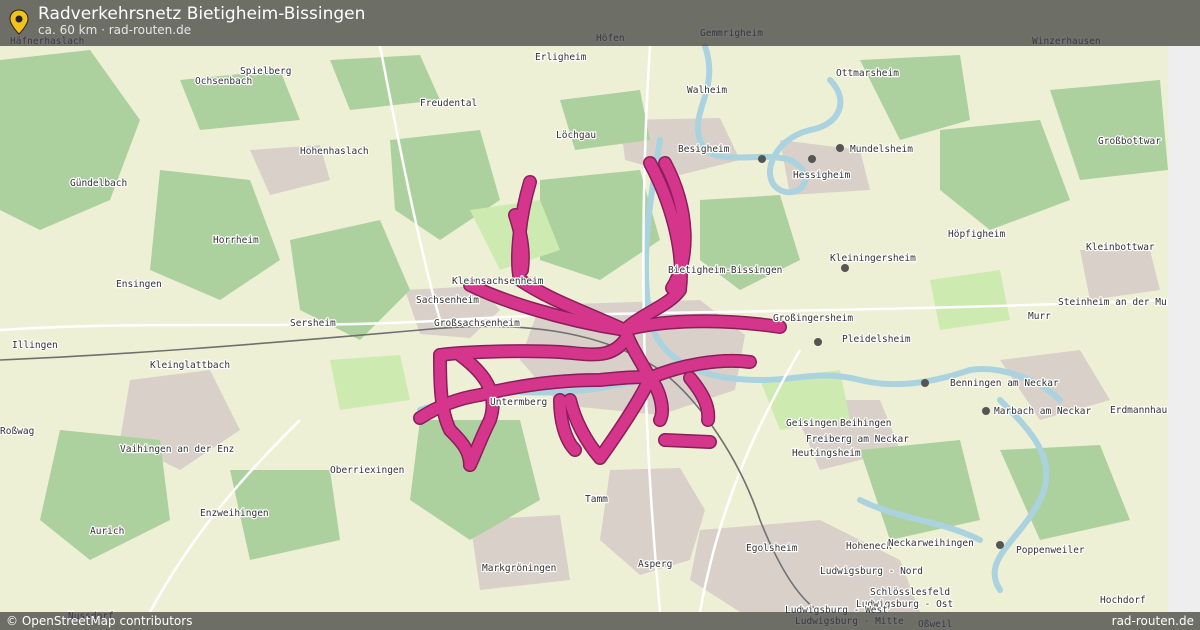 The height and width of the screenshot is (630, 1200). What do you see at coordinates (876, 339) in the screenshot?
I see `place-label: Pleidelsheim` at bounding box center [876, 339].